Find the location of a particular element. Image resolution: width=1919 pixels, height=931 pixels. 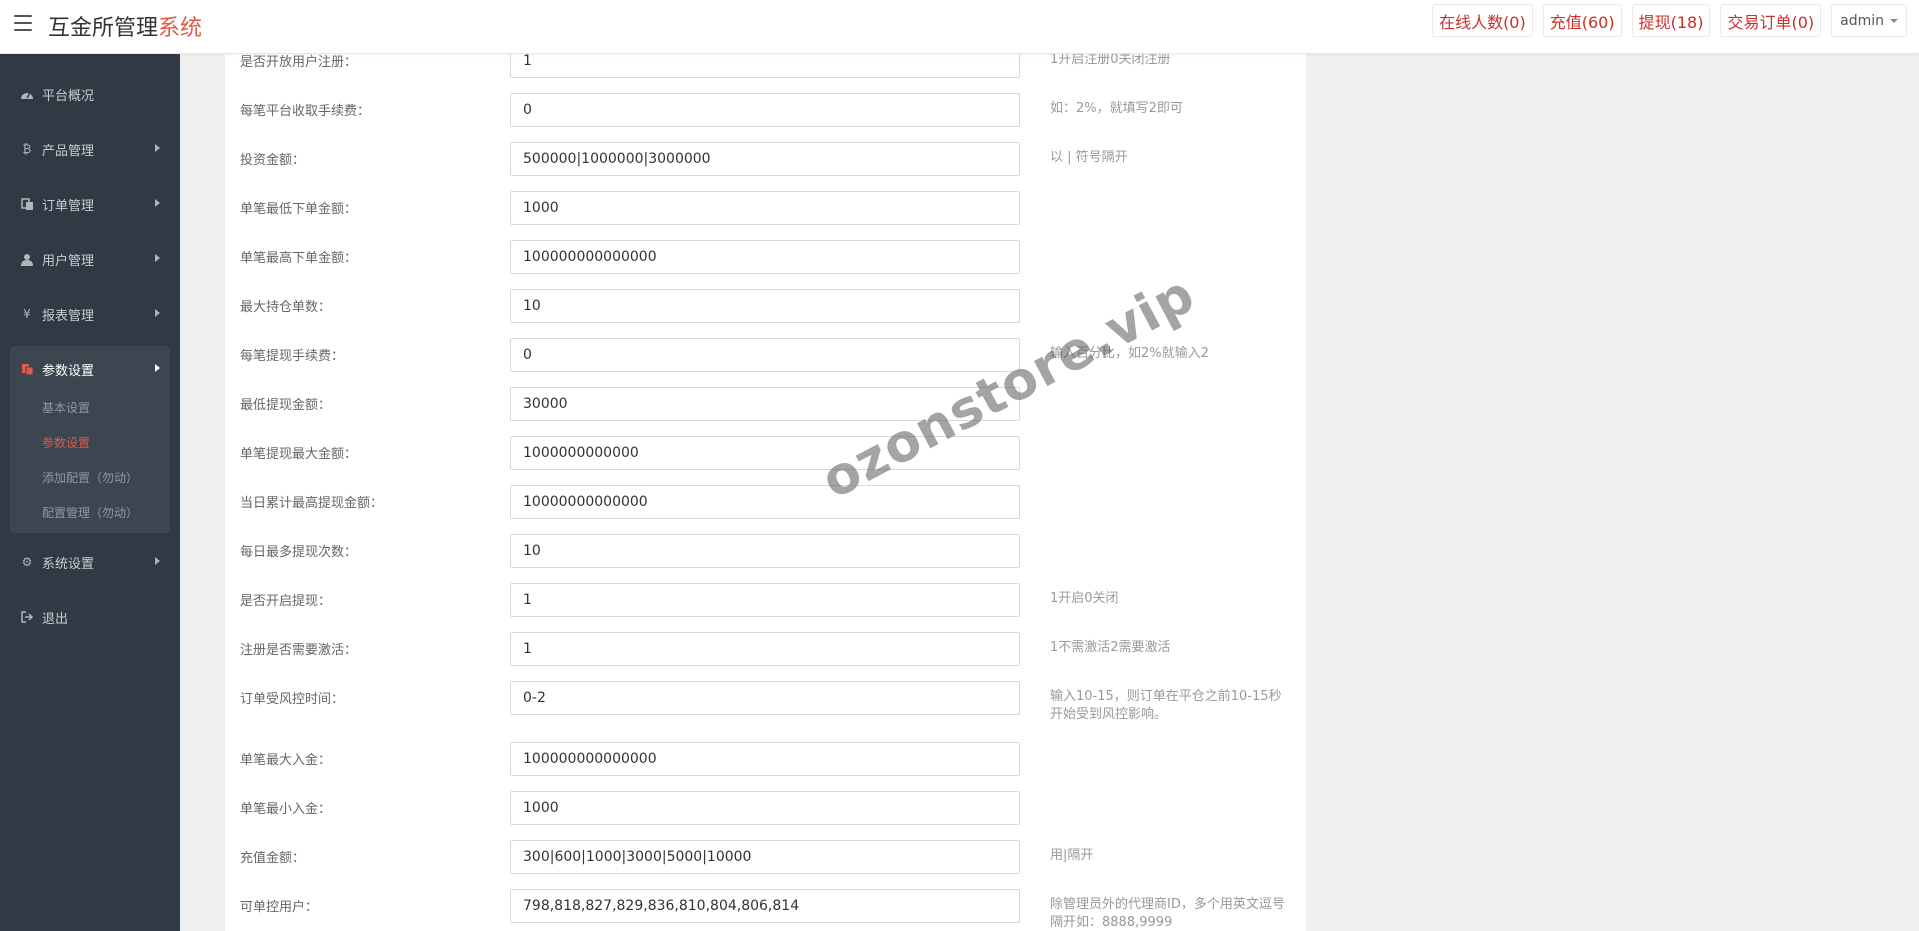

field-label: 单笔最大入金： is located at coordinates (286, 760).